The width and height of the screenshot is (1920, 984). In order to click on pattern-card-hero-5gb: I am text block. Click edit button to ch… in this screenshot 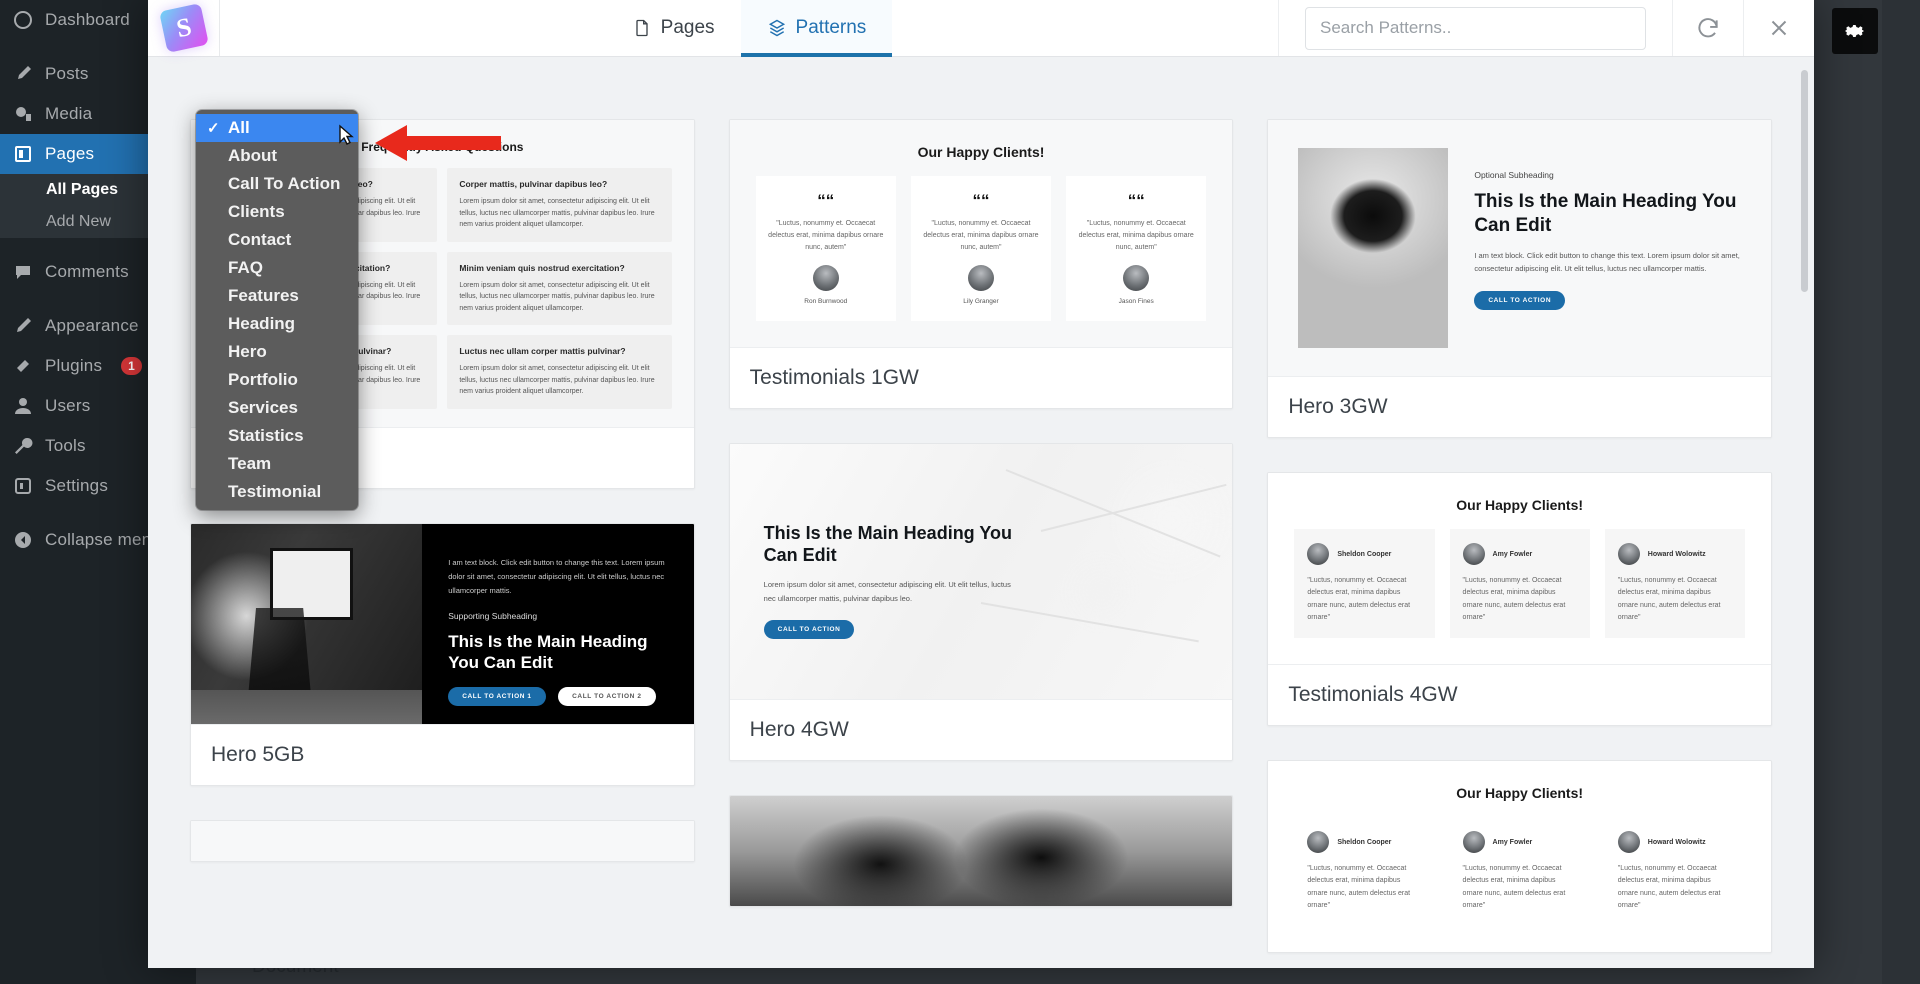, I will do `click(442, 654)`.